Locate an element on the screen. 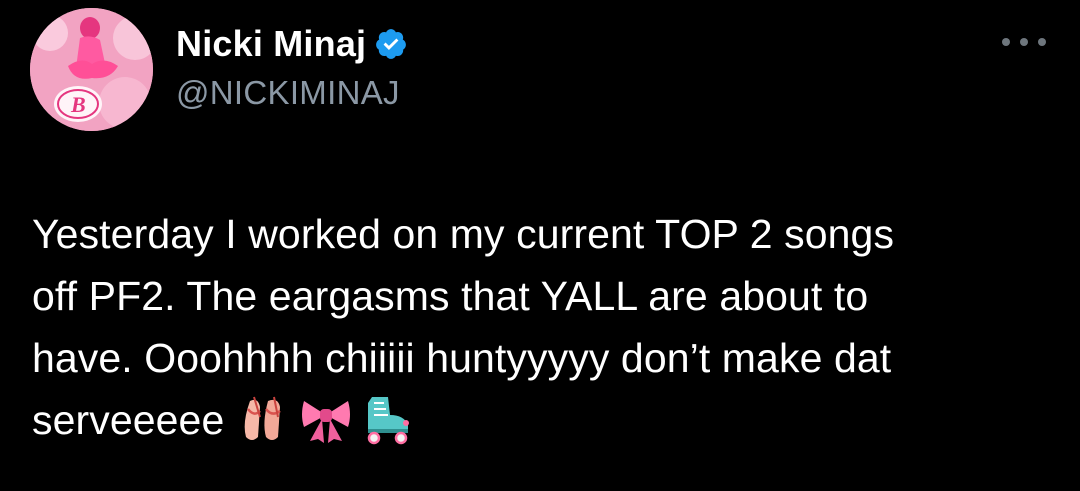 The height and width of the screenshot is (491, 1080). ballet-shoes-emoji-icon is located at coordinates (263, 418).